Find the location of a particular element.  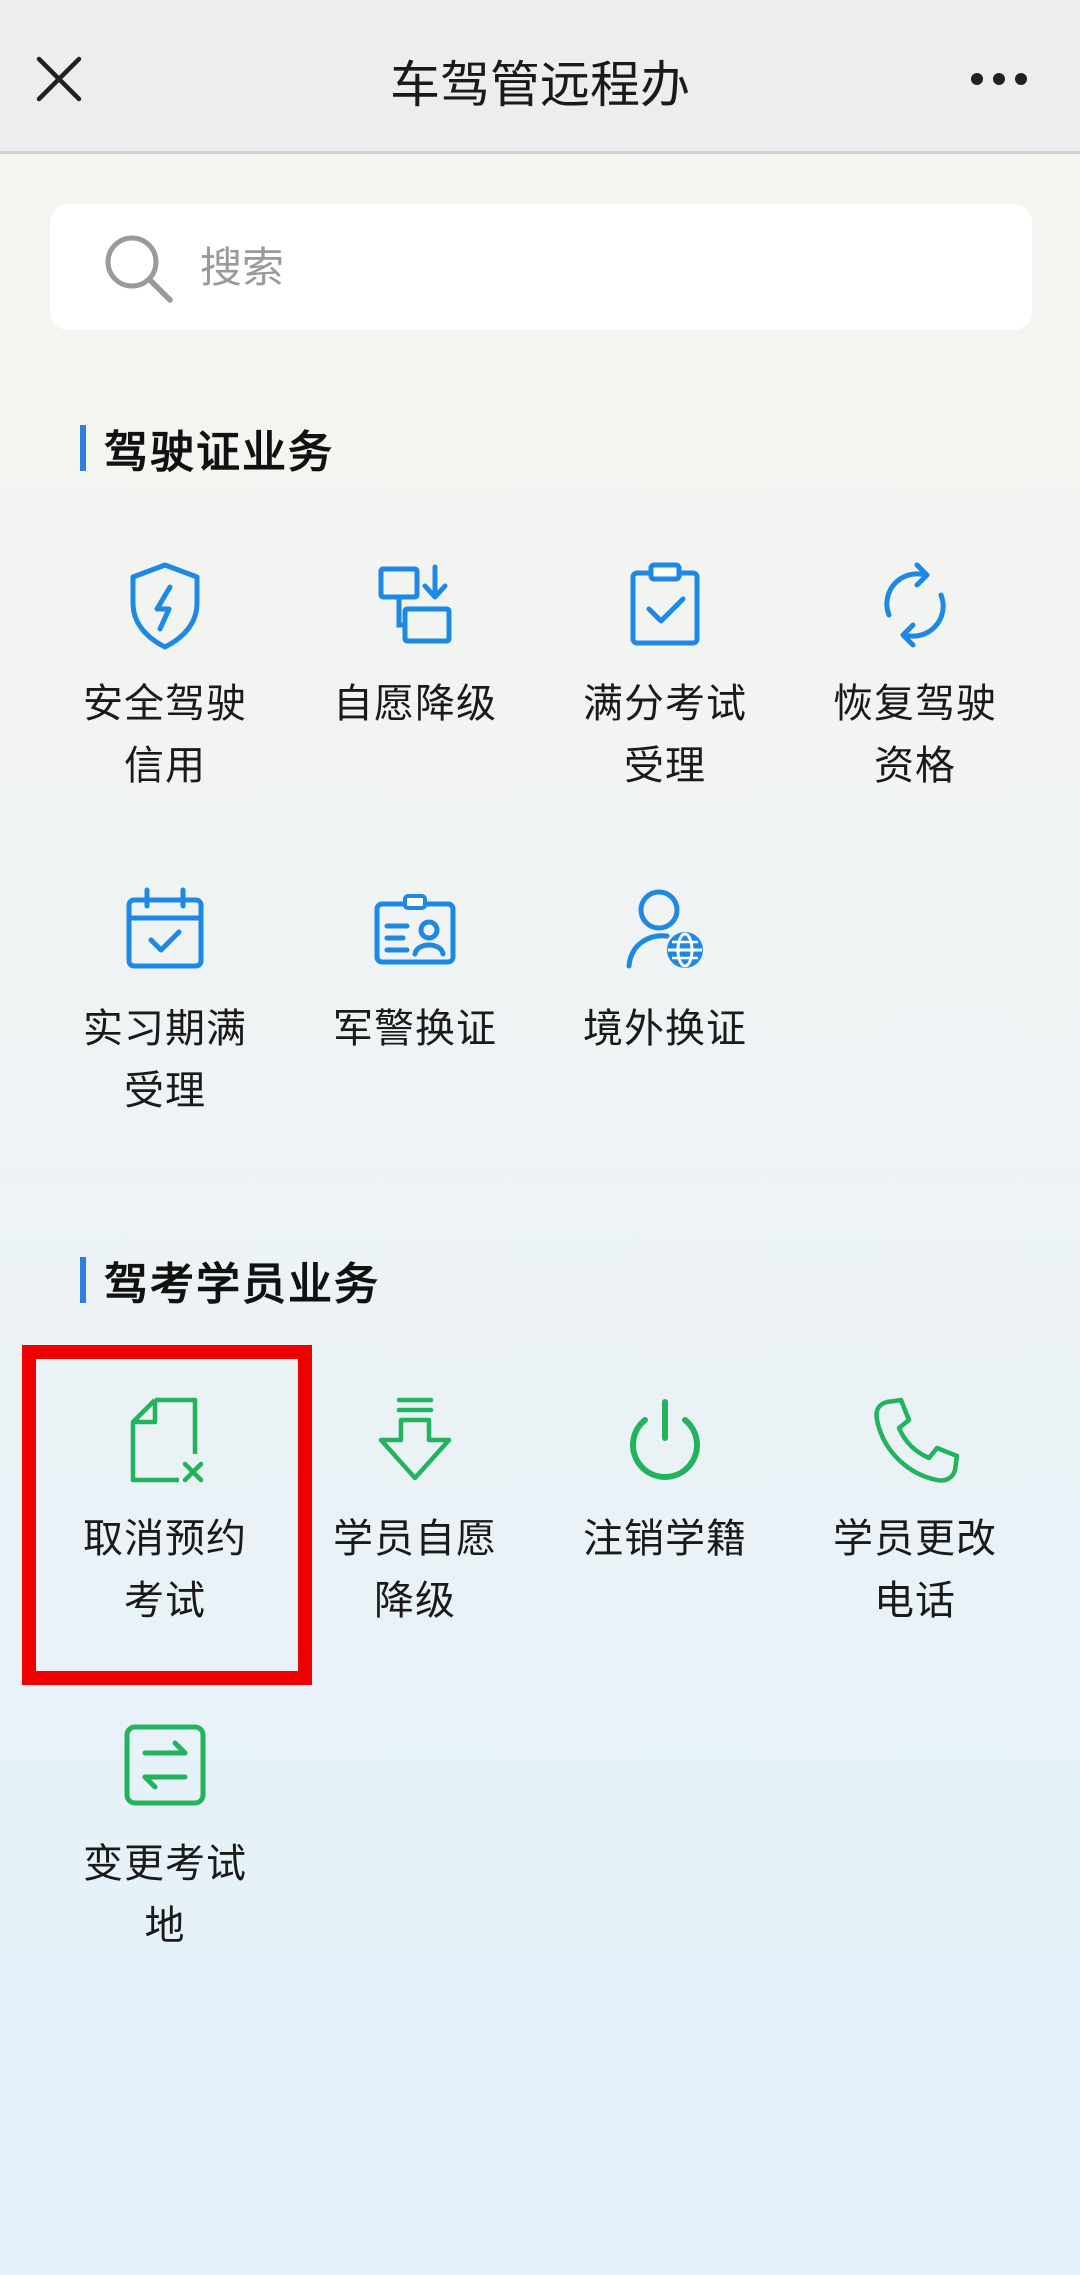

section-title-text: 驾考学员业务 is located at coordinates (242, 1284).